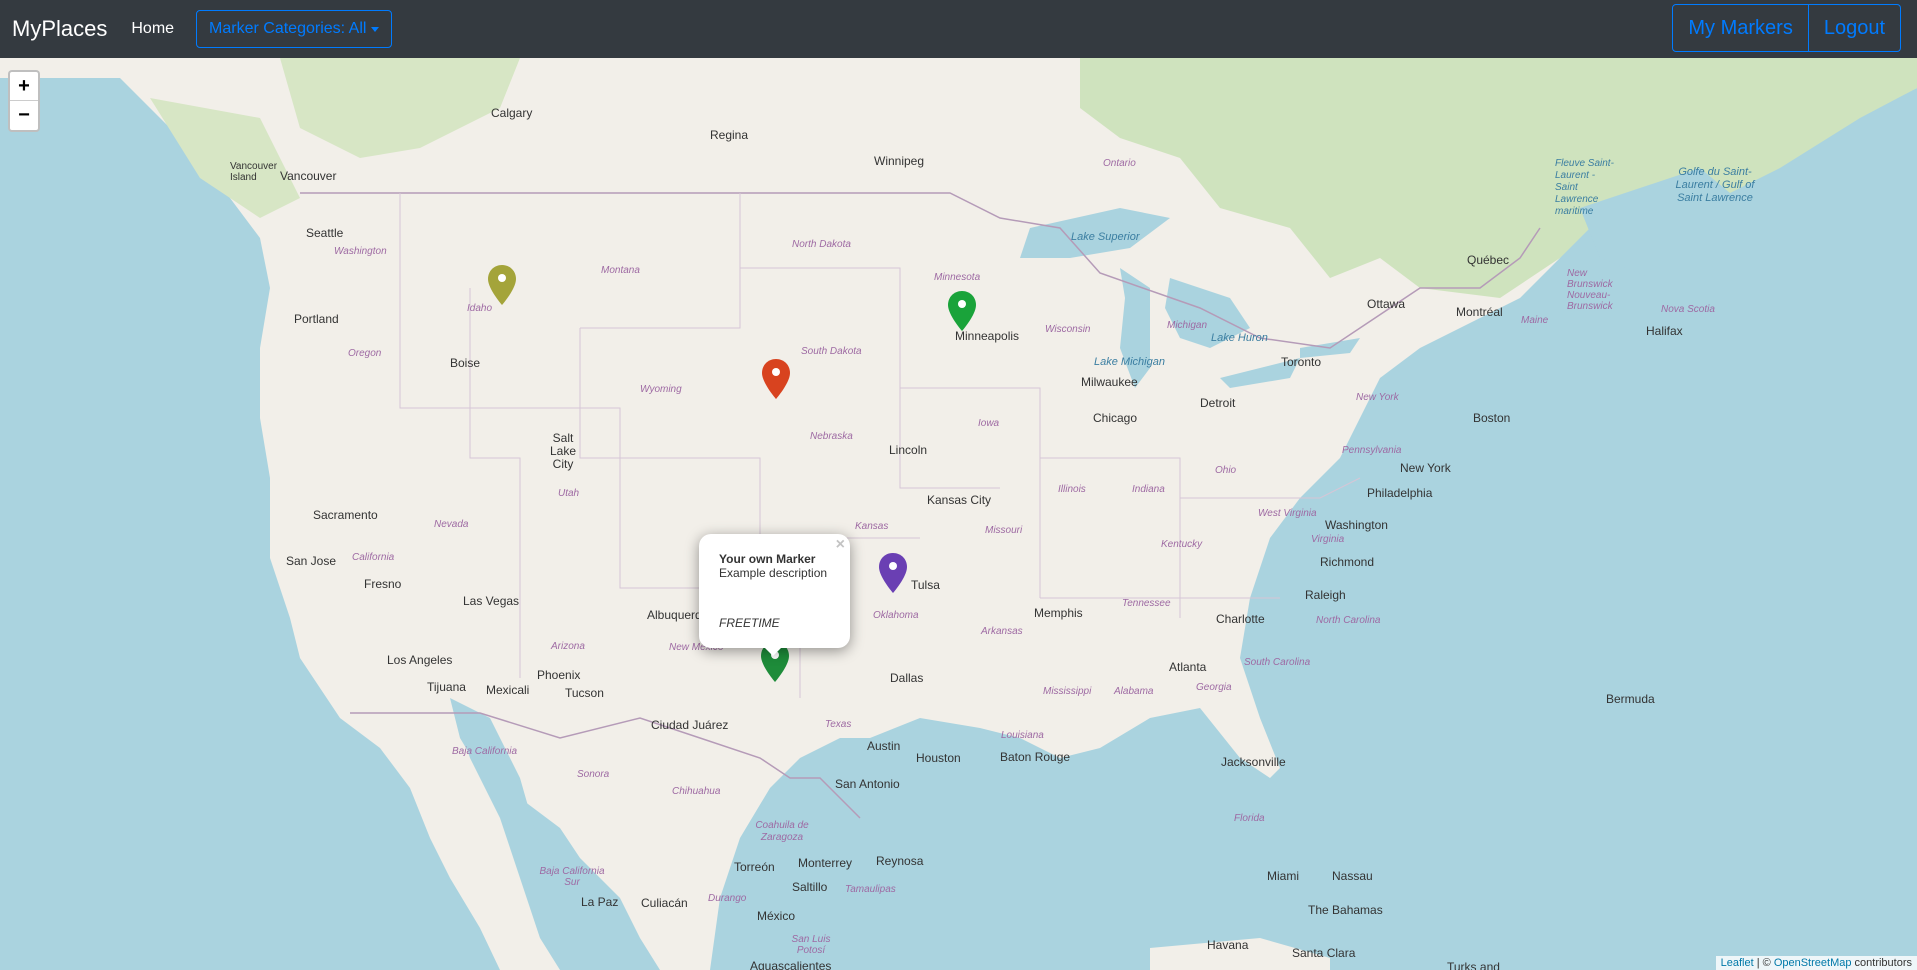  What do you see at coordinates (24, 86) in the screenshot?
I see `zoom-in-button: +` at bounding box center [24, 86].